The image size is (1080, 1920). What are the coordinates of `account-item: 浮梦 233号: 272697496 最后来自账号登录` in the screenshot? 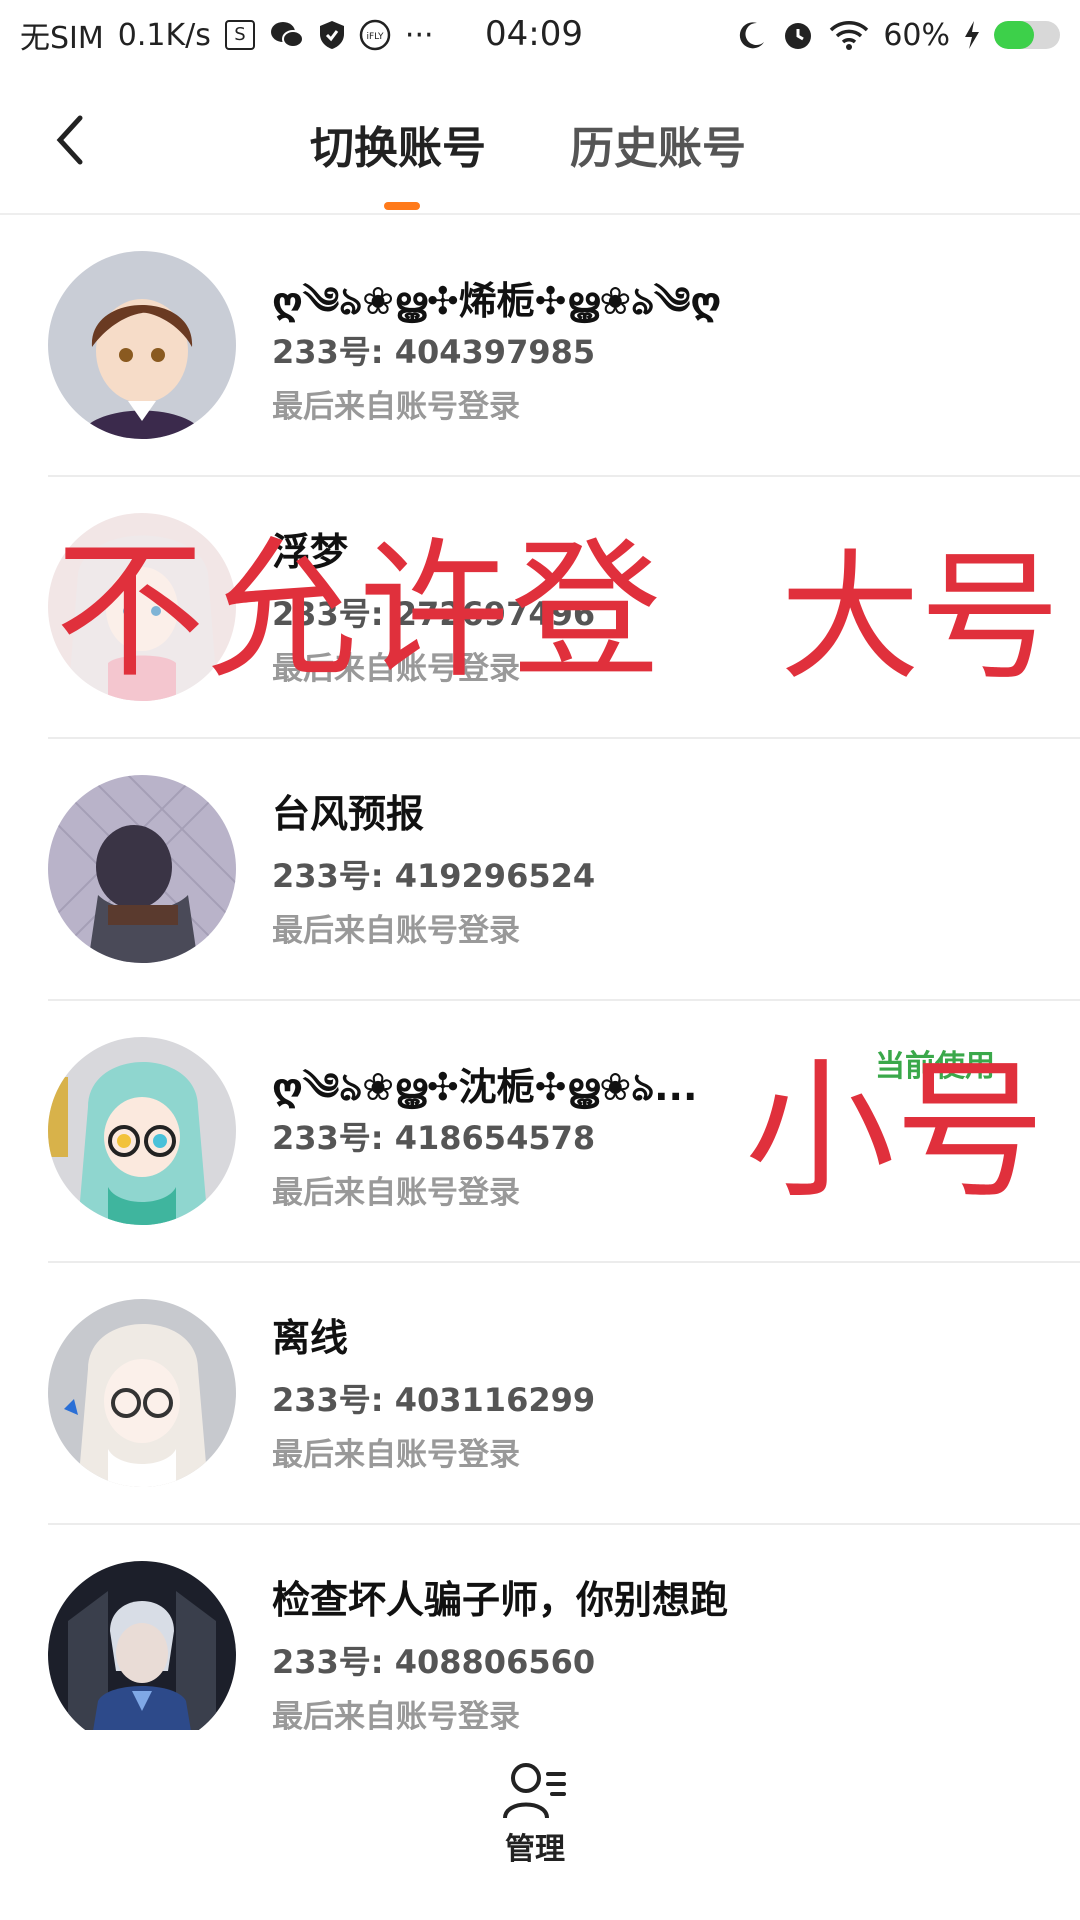 It's located at (540, 608).